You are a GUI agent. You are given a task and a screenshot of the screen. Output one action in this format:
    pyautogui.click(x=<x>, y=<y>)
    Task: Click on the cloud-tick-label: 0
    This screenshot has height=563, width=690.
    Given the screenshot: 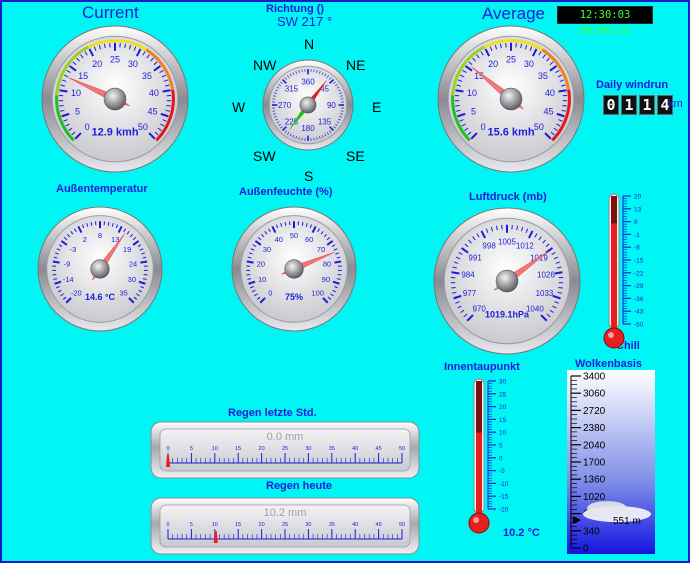 What is the action you would take?
    pyautogui.click(x=586, y=549)
    